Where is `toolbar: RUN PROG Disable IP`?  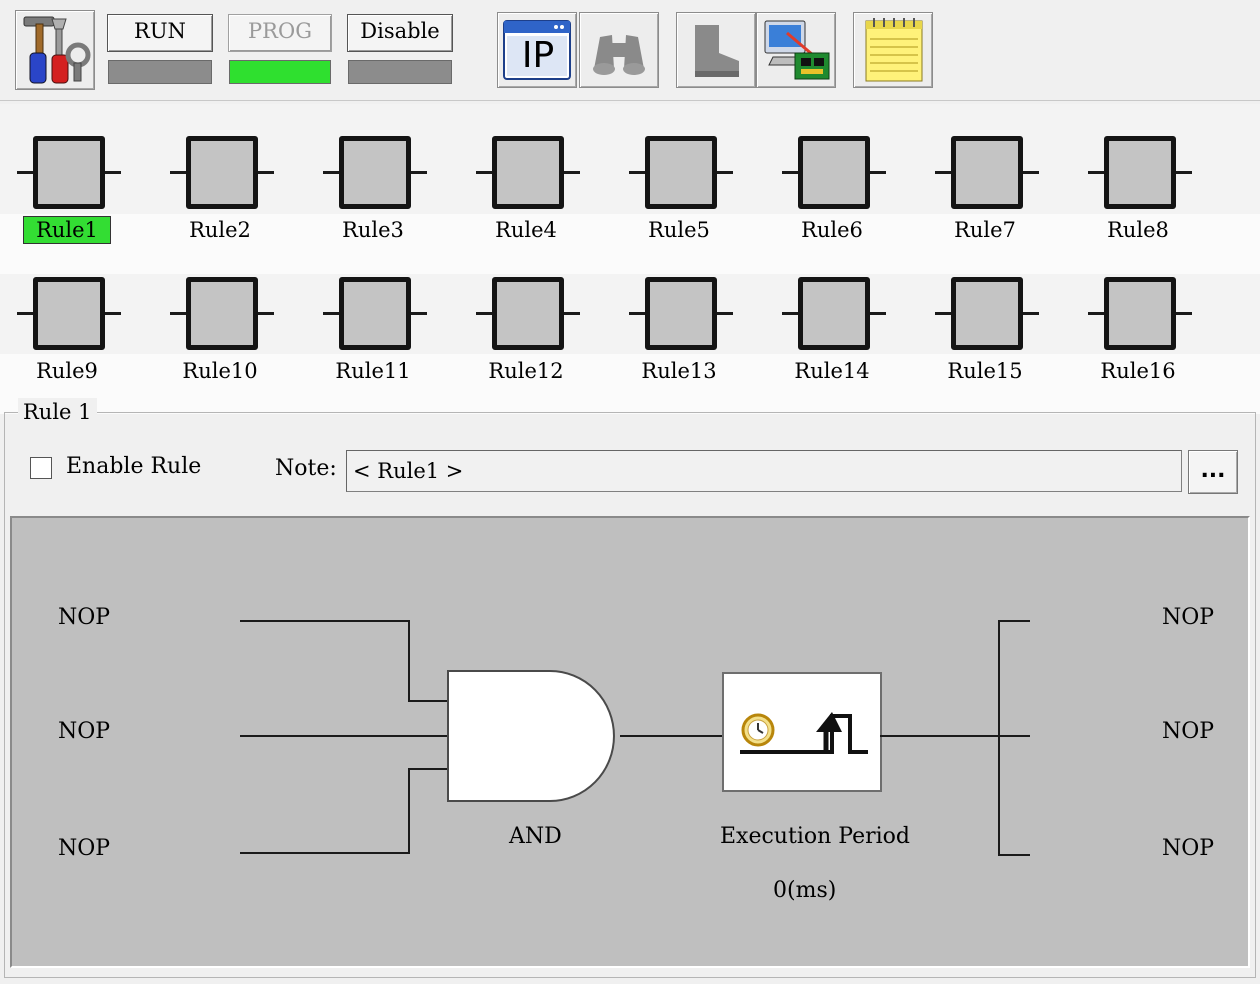
toolbar: RUN PROG Disable IP is located at coordinates (630, 50).